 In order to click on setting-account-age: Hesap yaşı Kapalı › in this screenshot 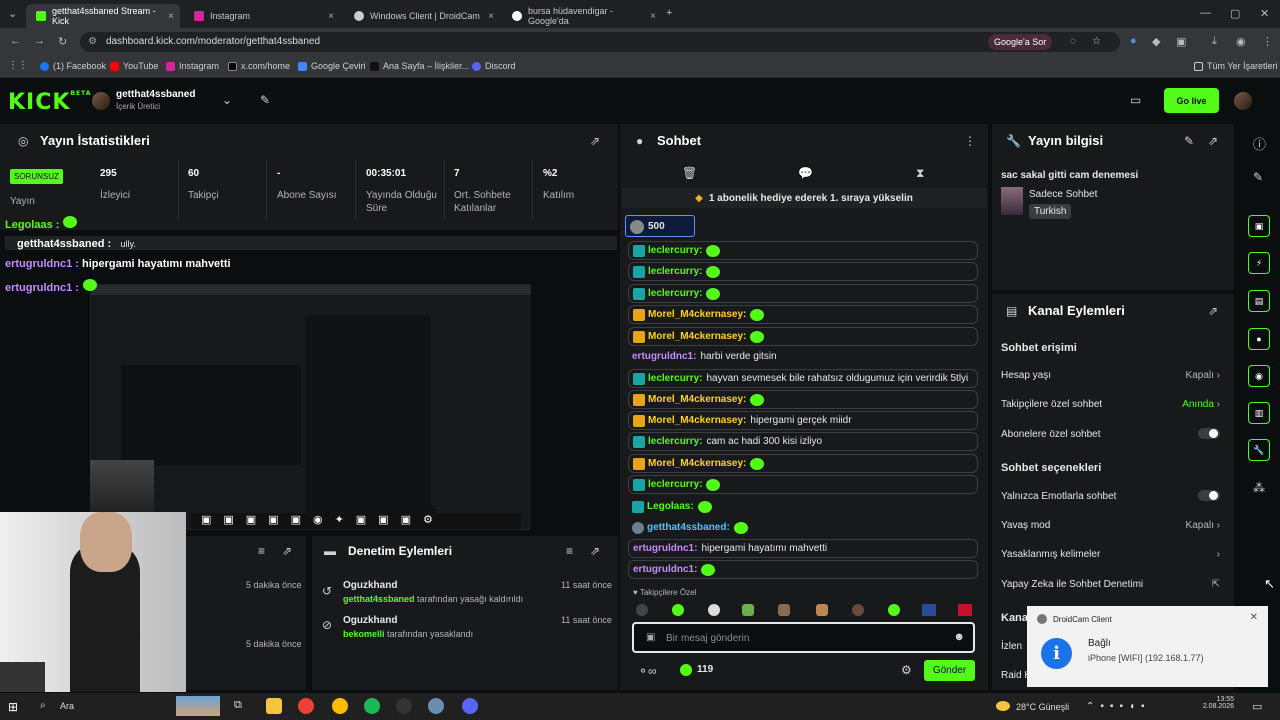, I will do `click(1113, 375)`.